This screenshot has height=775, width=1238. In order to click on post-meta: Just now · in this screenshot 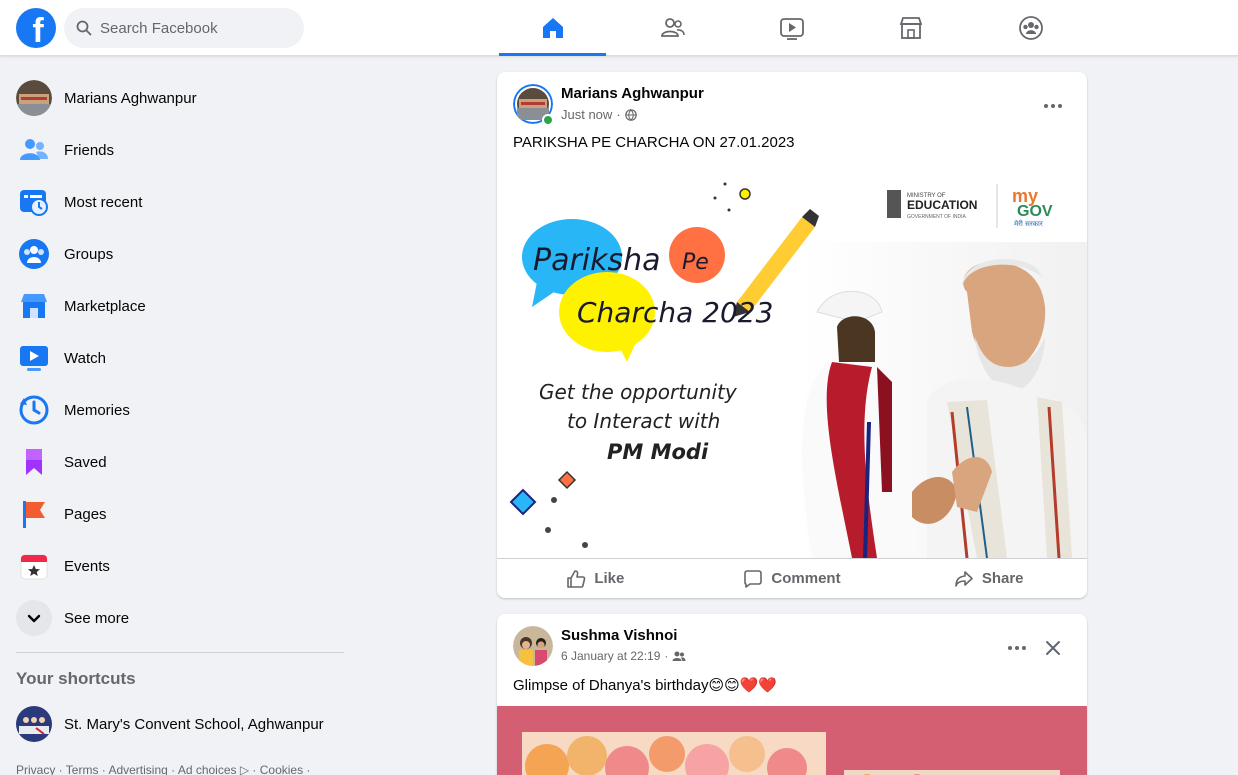, I will do `click(599, 114)`.